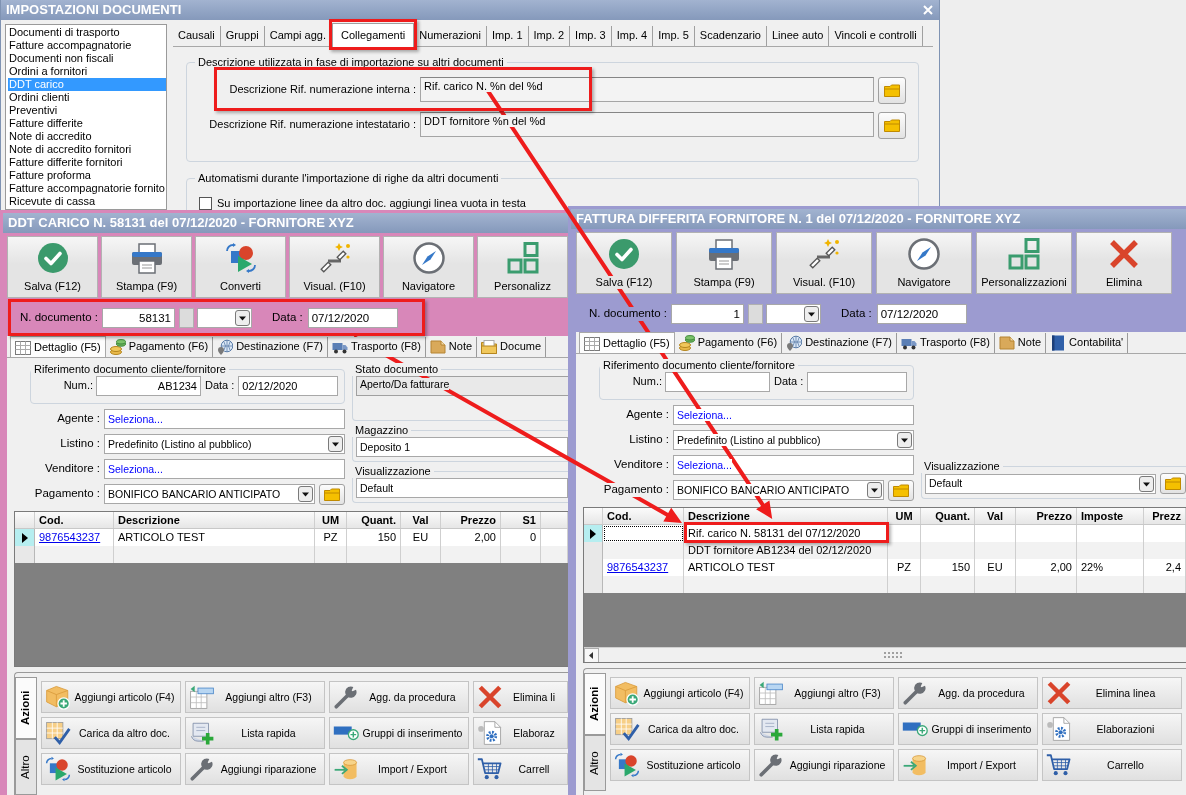  What do you see at coordinates (87, 71) in the screenshot?
I see `list-item: Ordini a fornitori` at bounding box center [87, 71].